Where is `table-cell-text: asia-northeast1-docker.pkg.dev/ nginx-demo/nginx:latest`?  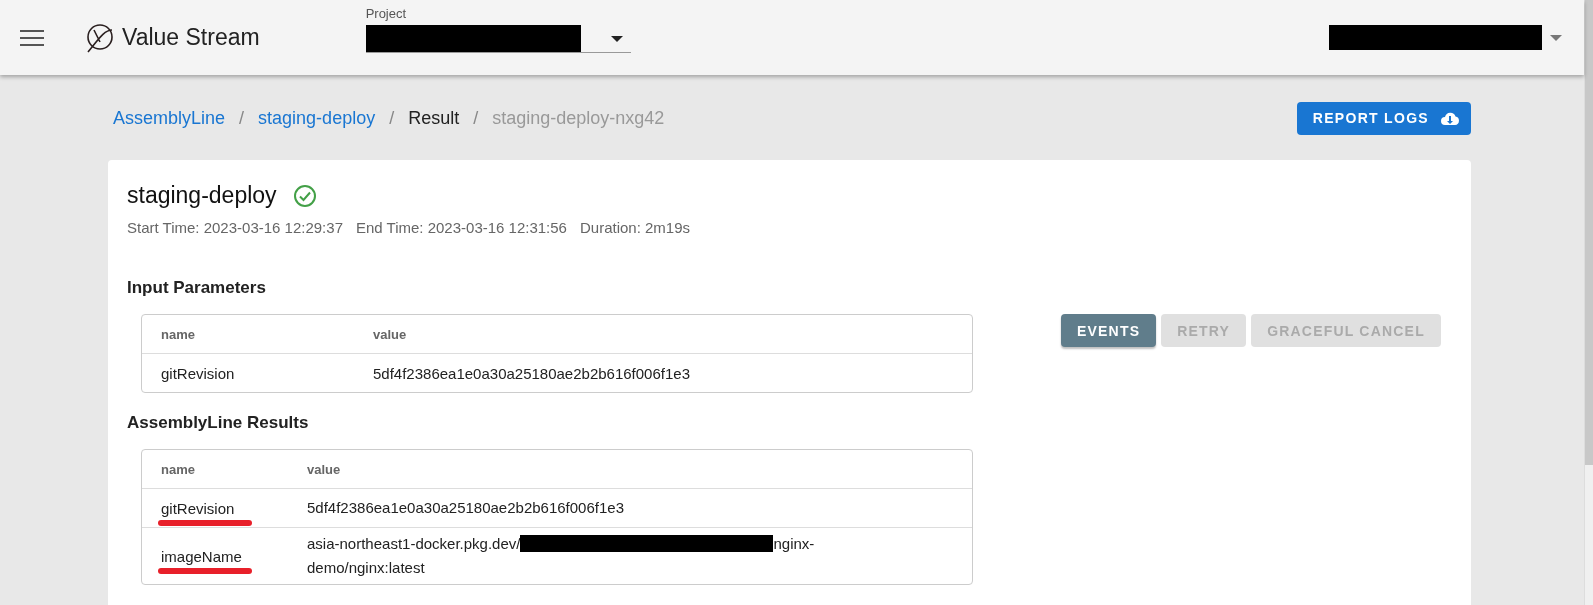 table-cell-text: asia-northeast1-docker.pkg.dev/ nginx-demo/nginx:latest is located at coordinates (561, 556).